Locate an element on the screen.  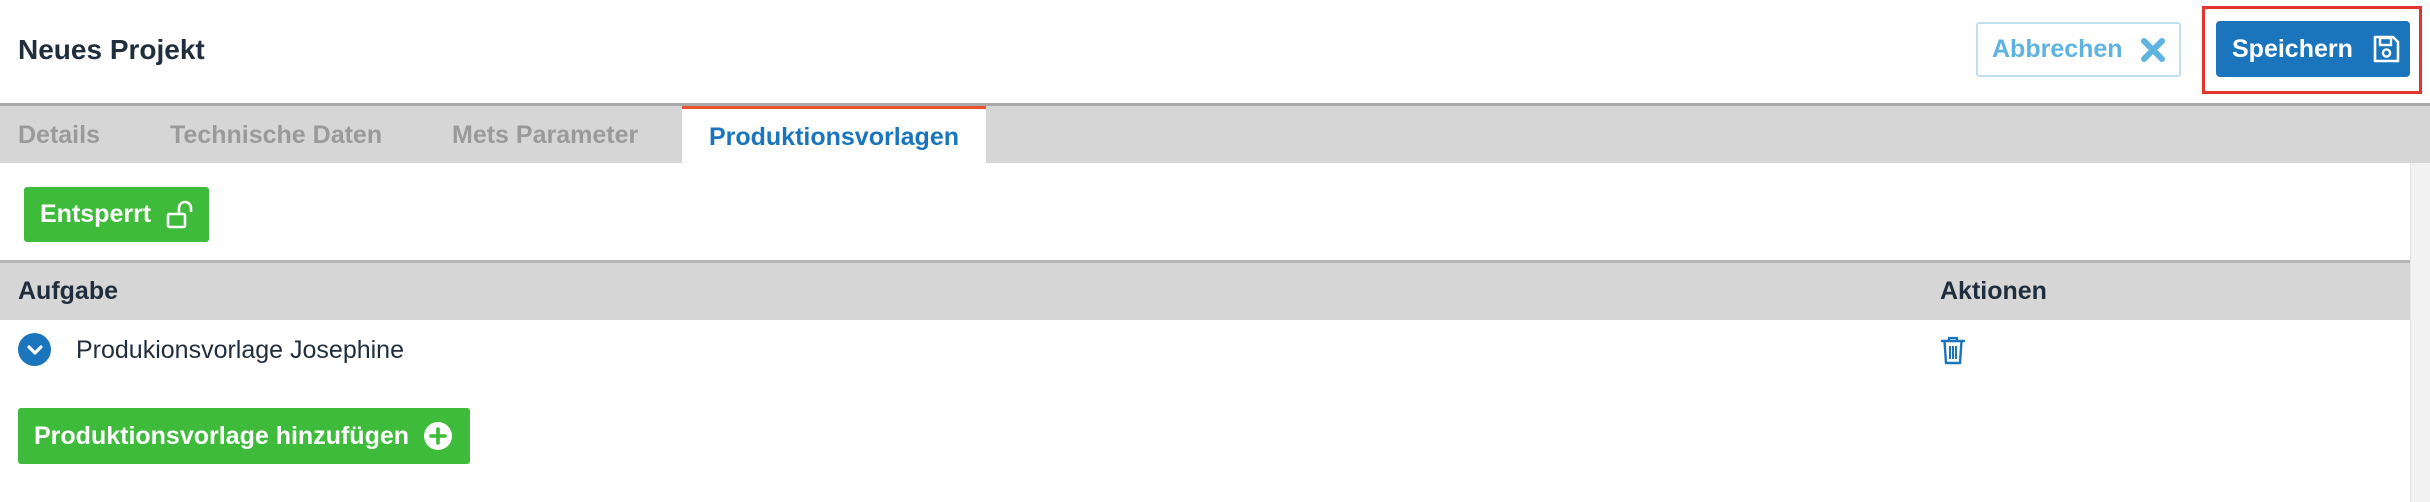
table-header: Aufgabe Aktionen is located at coordinates (1205, 291).